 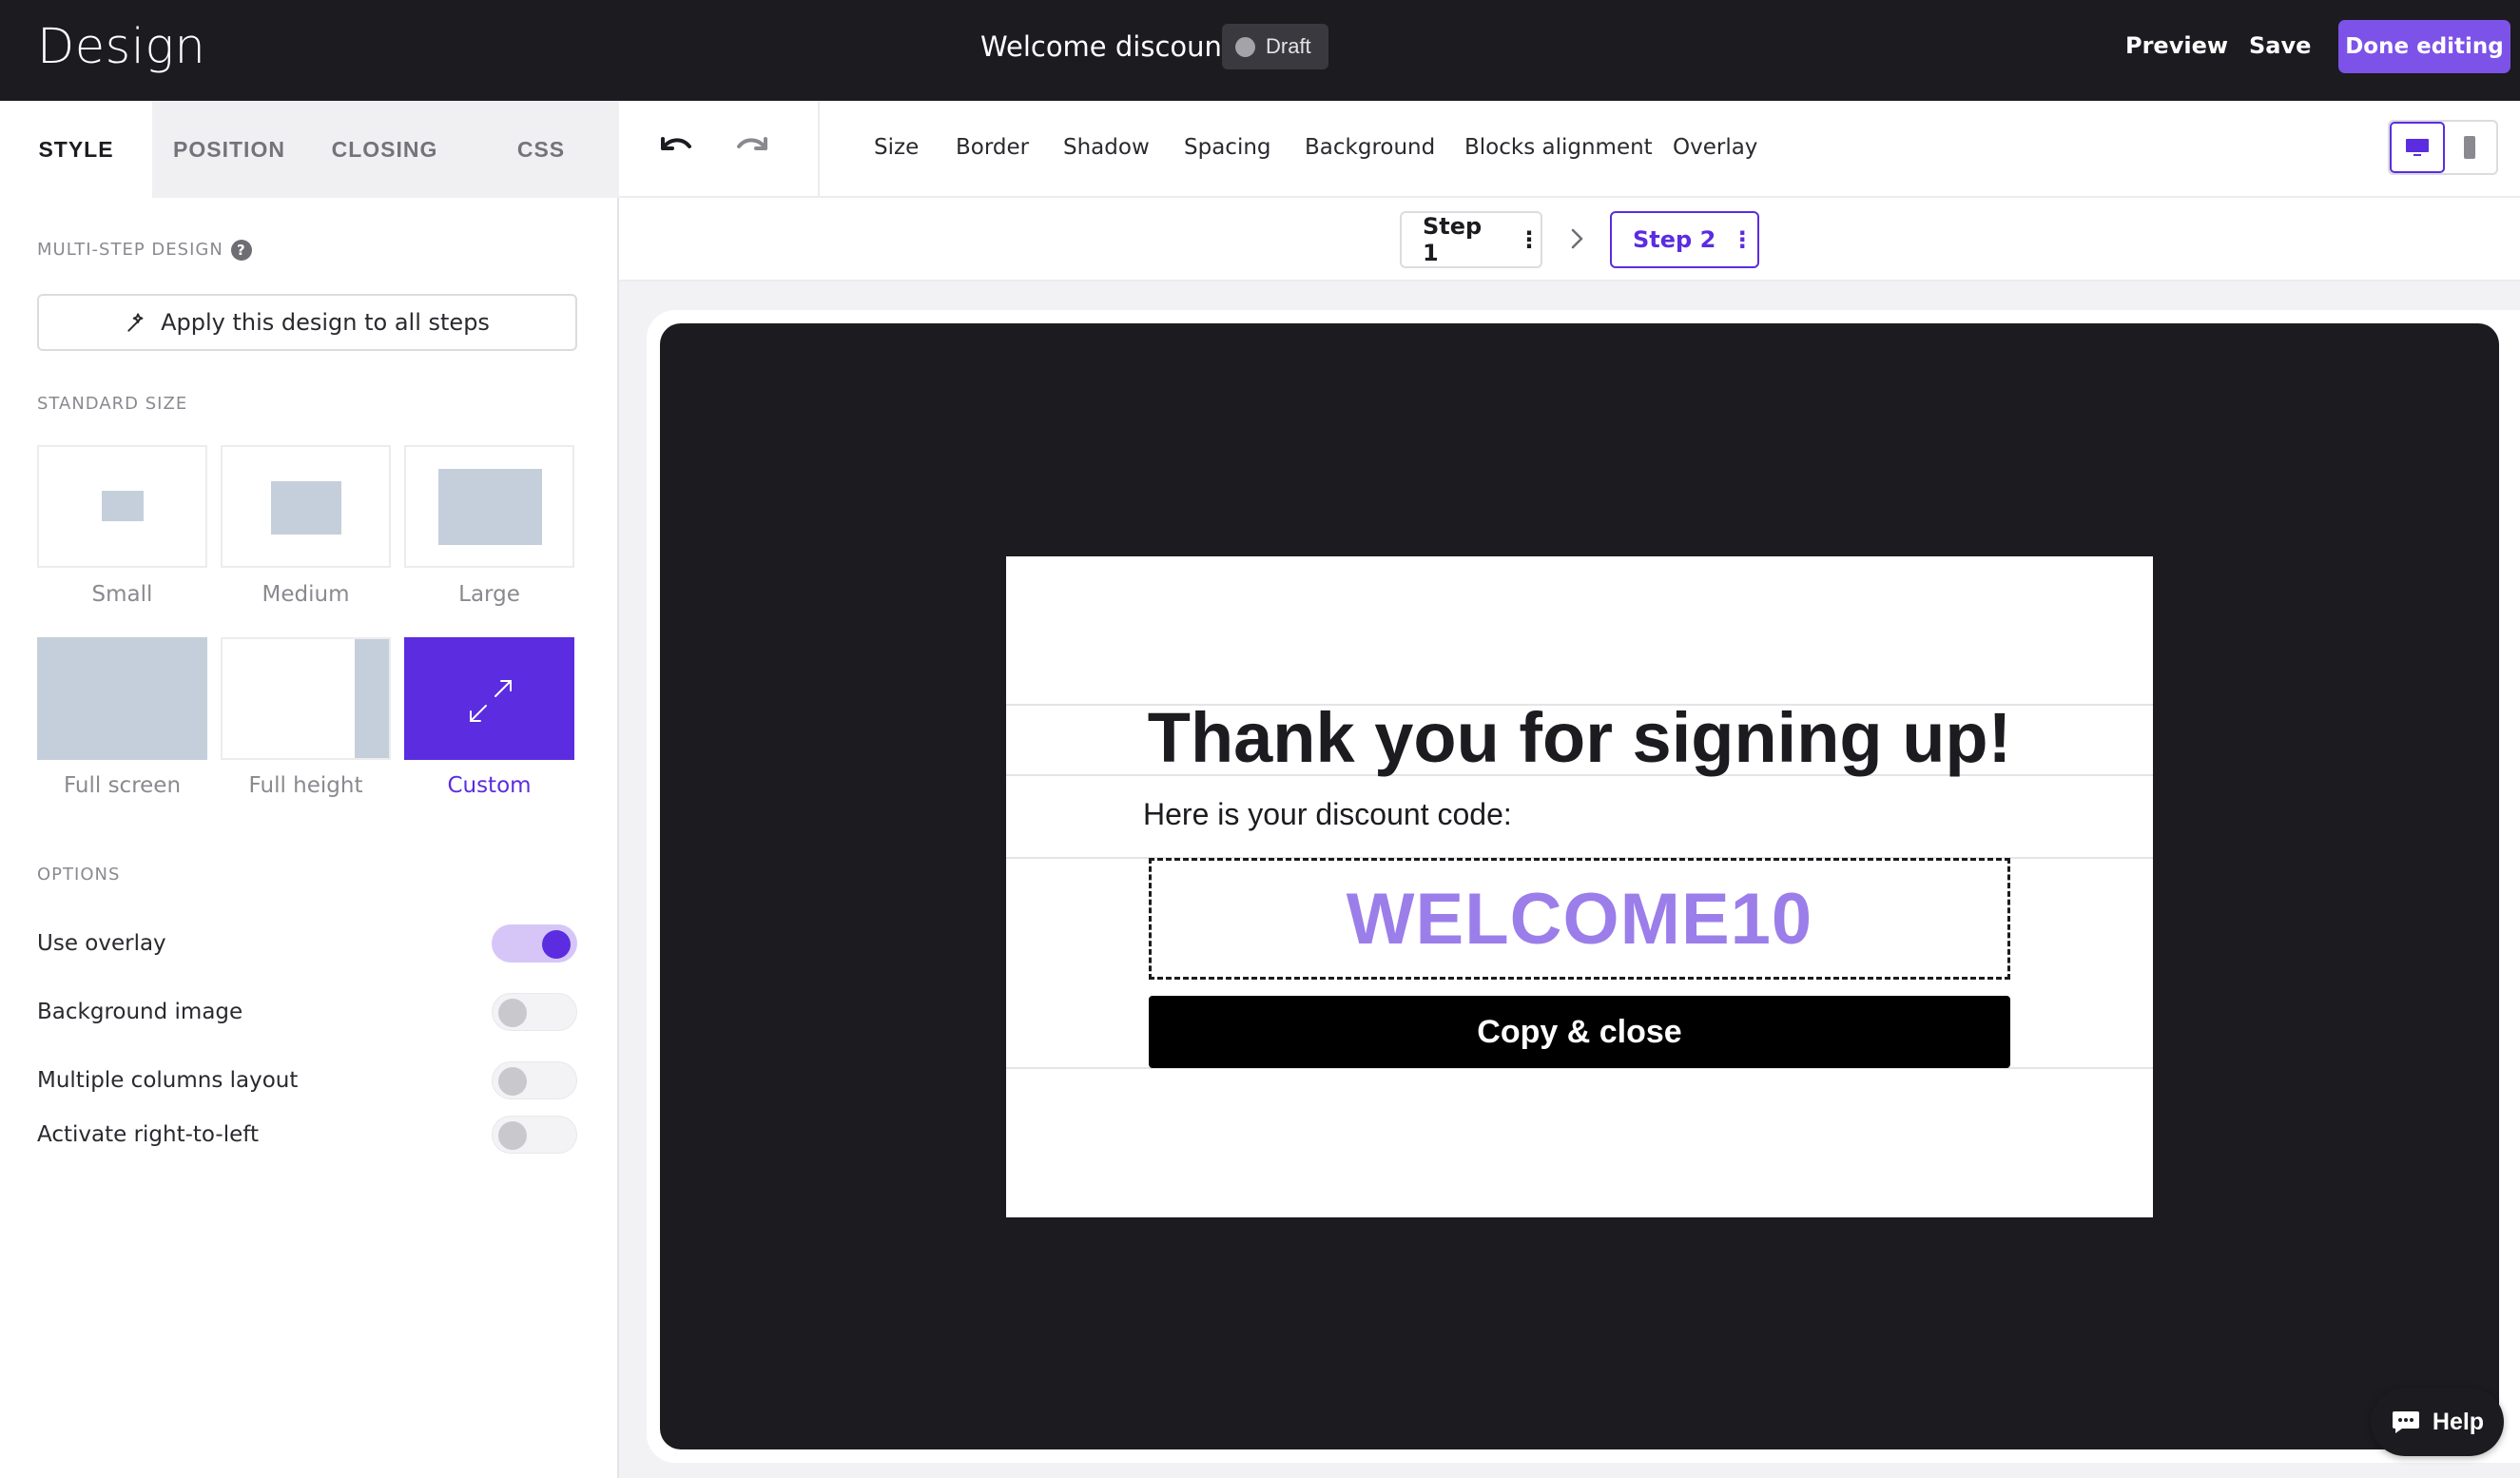 What do you see at coordinates (2405, 1422) in the screenshot?
I see `chat-icon` at bounding box center [2405, 1422].